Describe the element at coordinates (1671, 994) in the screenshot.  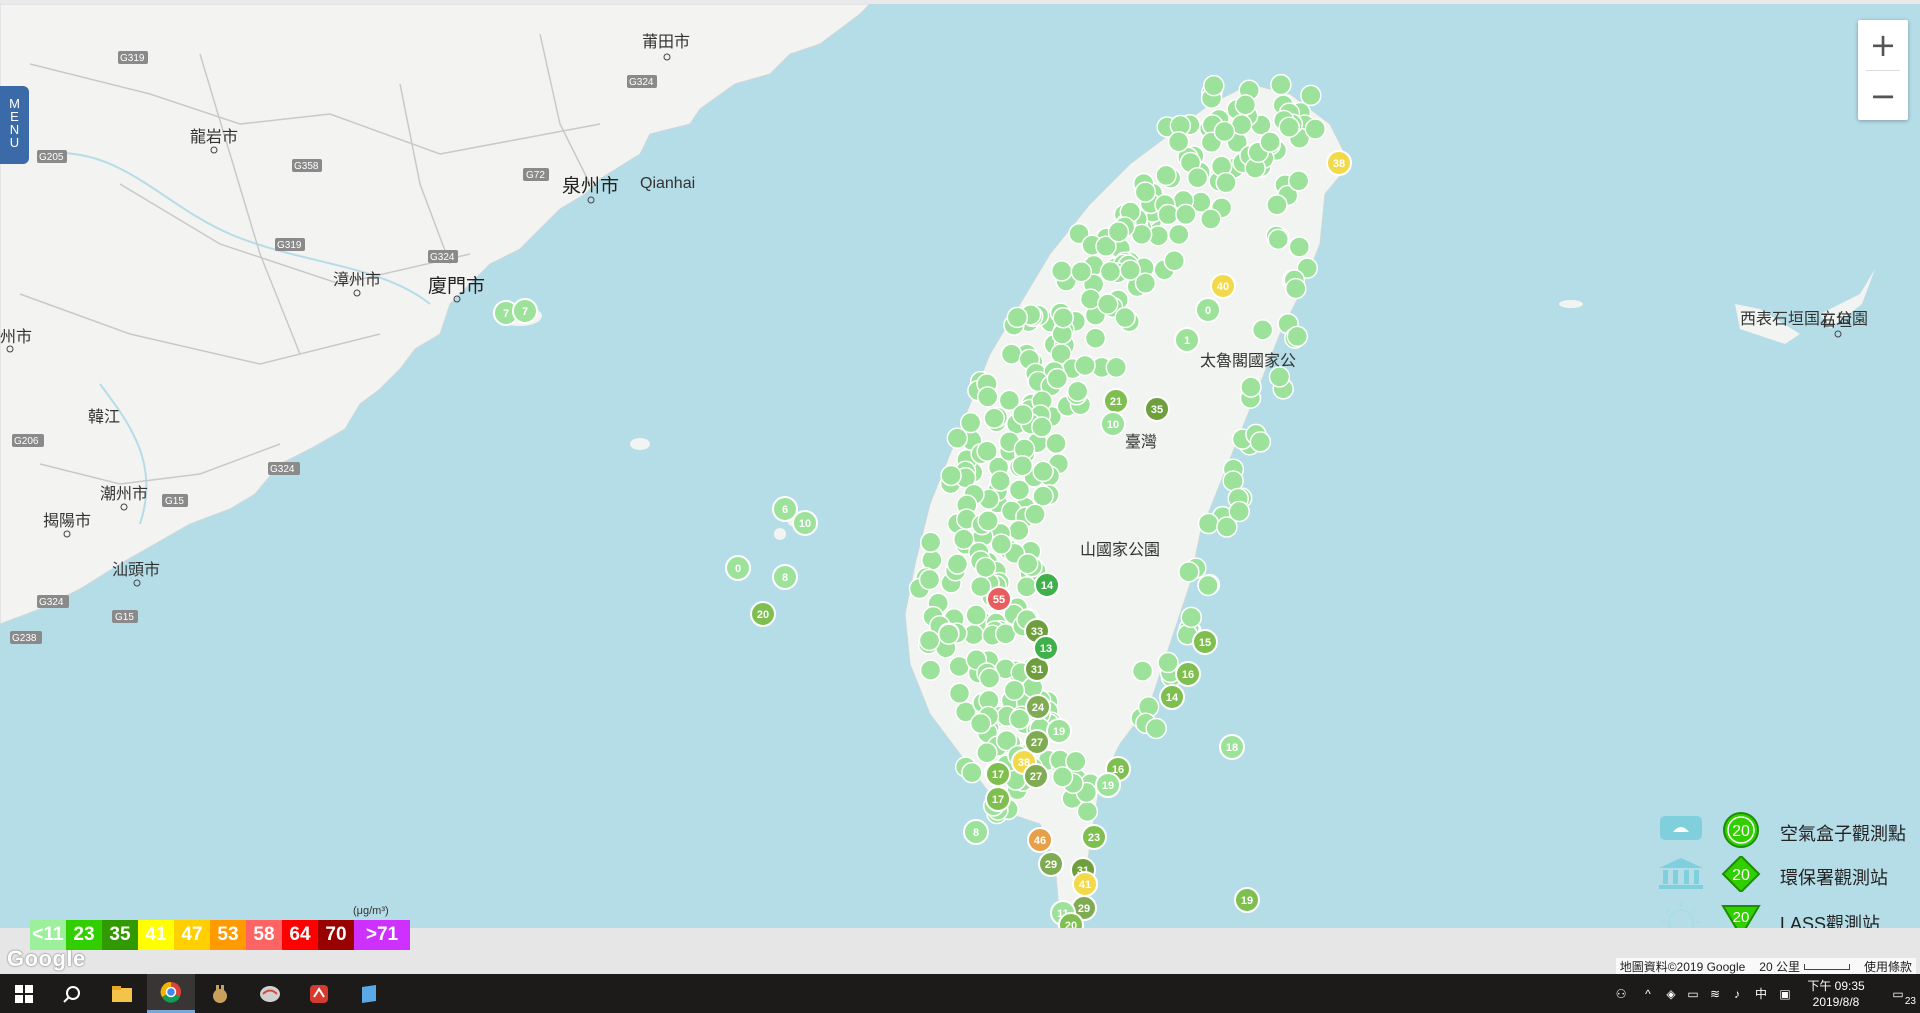
I see `security-icon: ◈` at that location.